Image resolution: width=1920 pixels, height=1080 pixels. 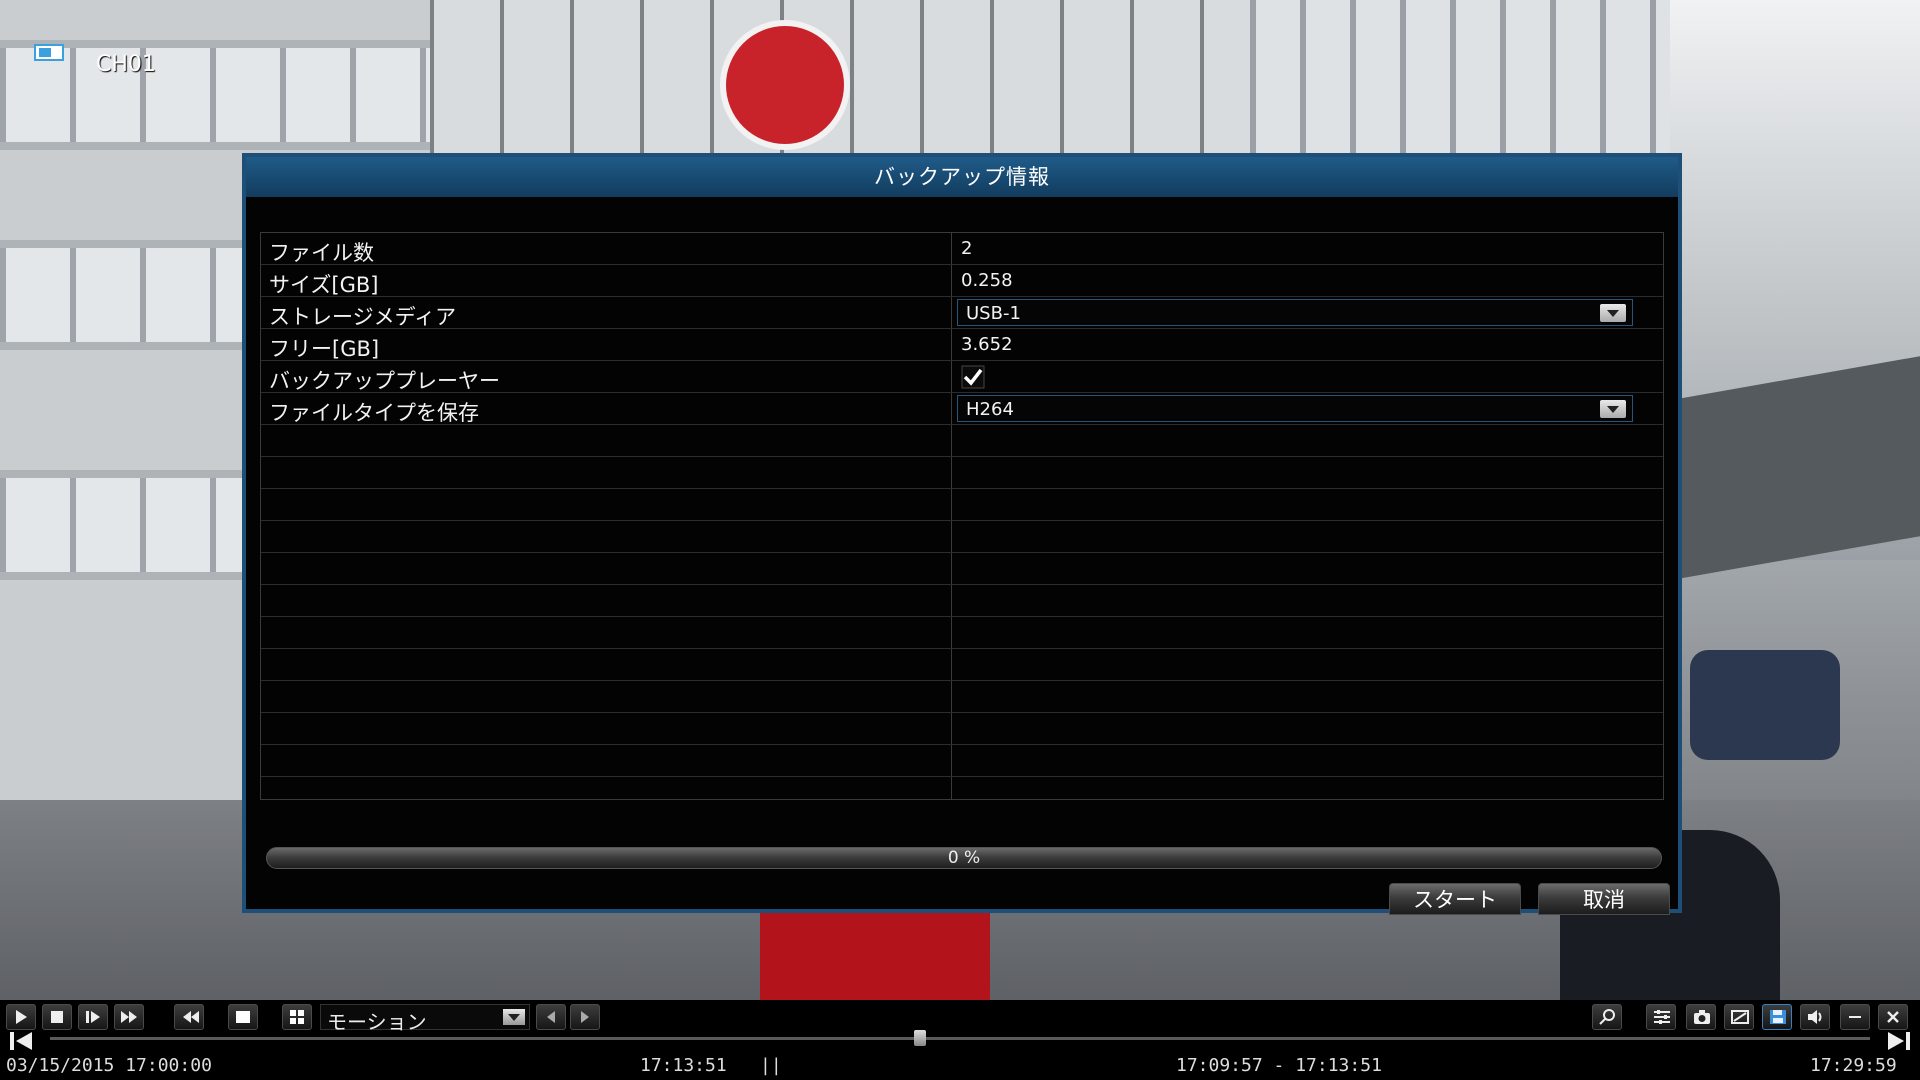 What do you see at coordinates (243, 1017) in the screenshot?
I see `single-view-icon` at bounding box center [243, 1017].